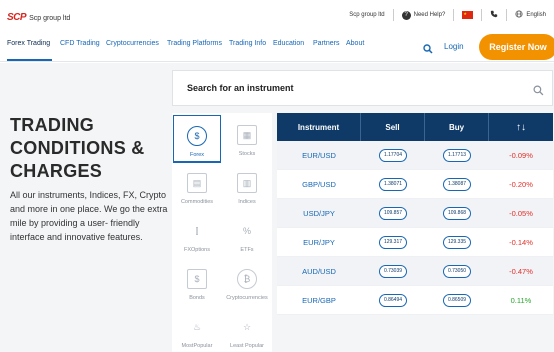 The image size is (554, 352). I want to click on category-label: MostPopular, so click(197, 346).